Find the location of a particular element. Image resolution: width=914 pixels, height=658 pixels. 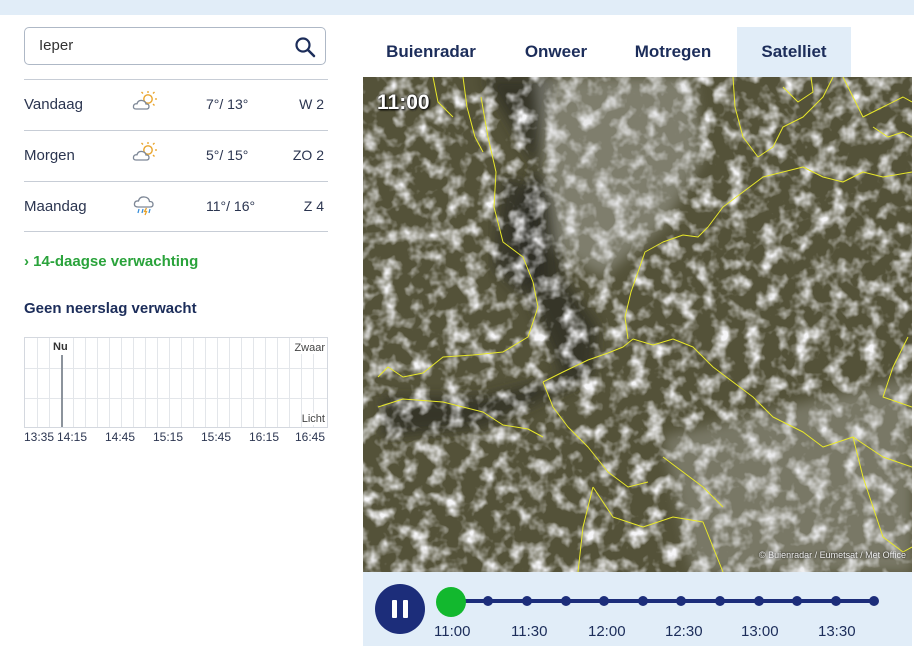

timeline-label: 12:30 is located at coordinates (684, 631).